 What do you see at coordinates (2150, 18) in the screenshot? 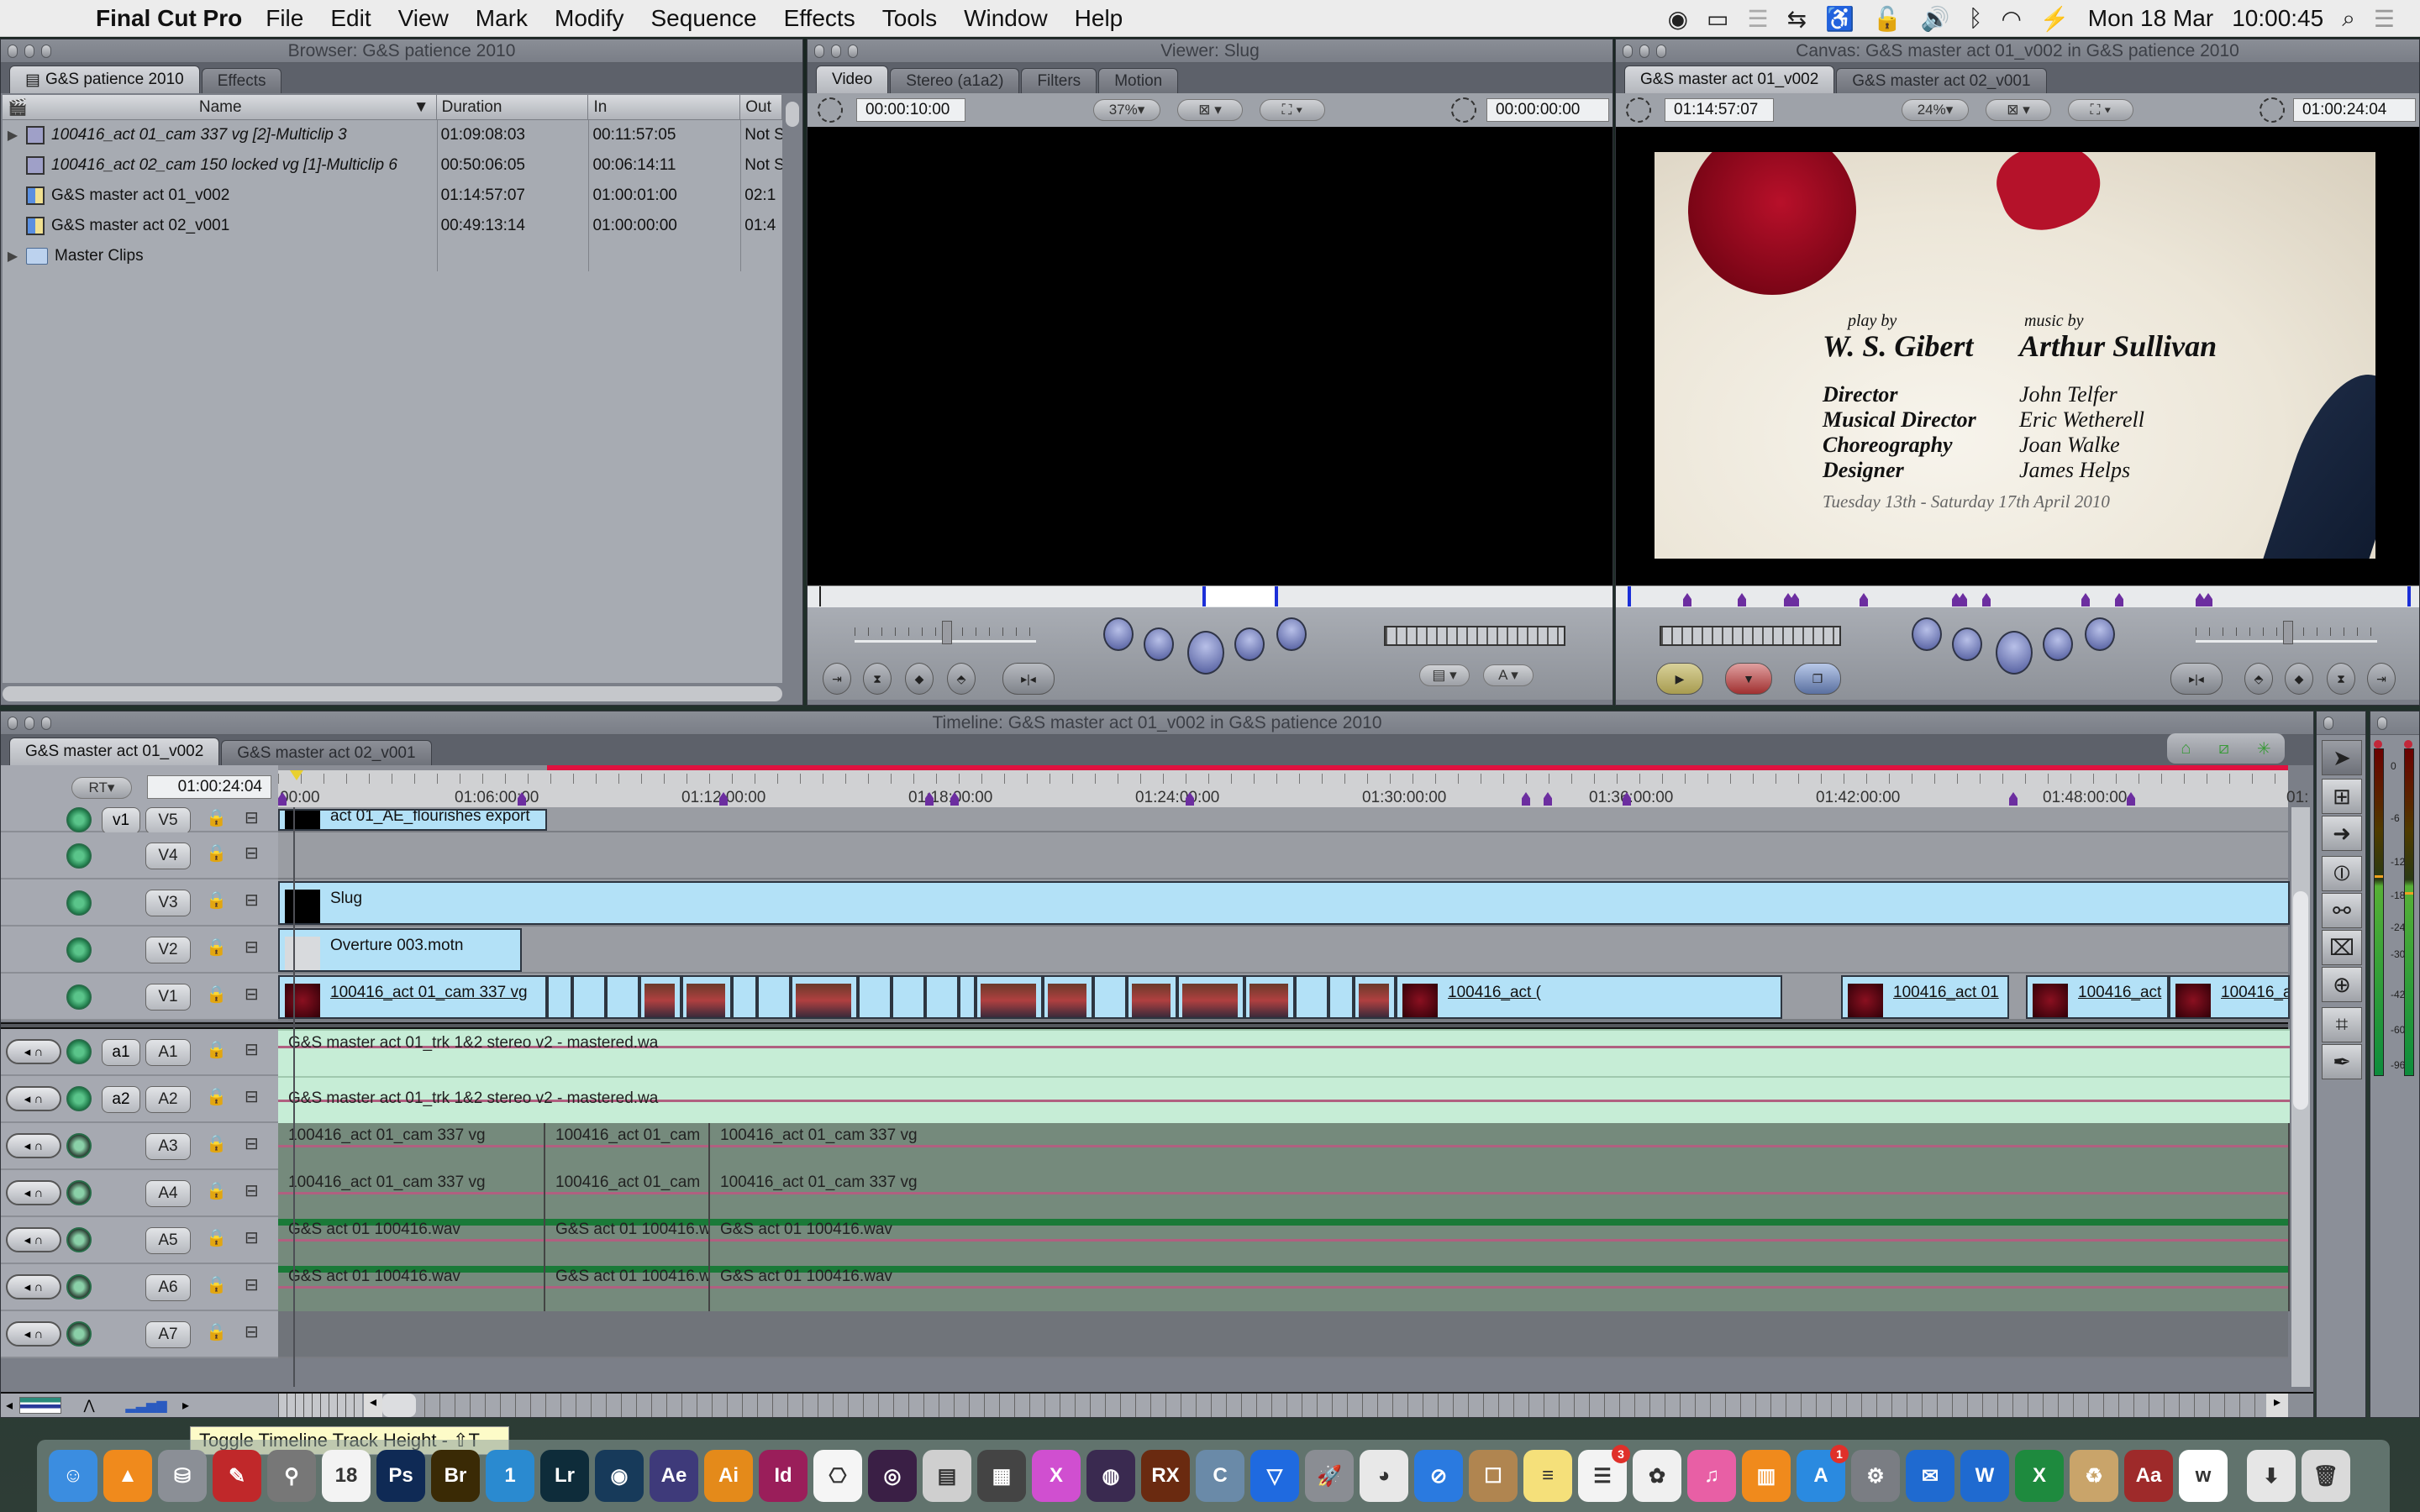
I see `clock-date: Mon 18 Mar` at bounding box center [2150, 18].